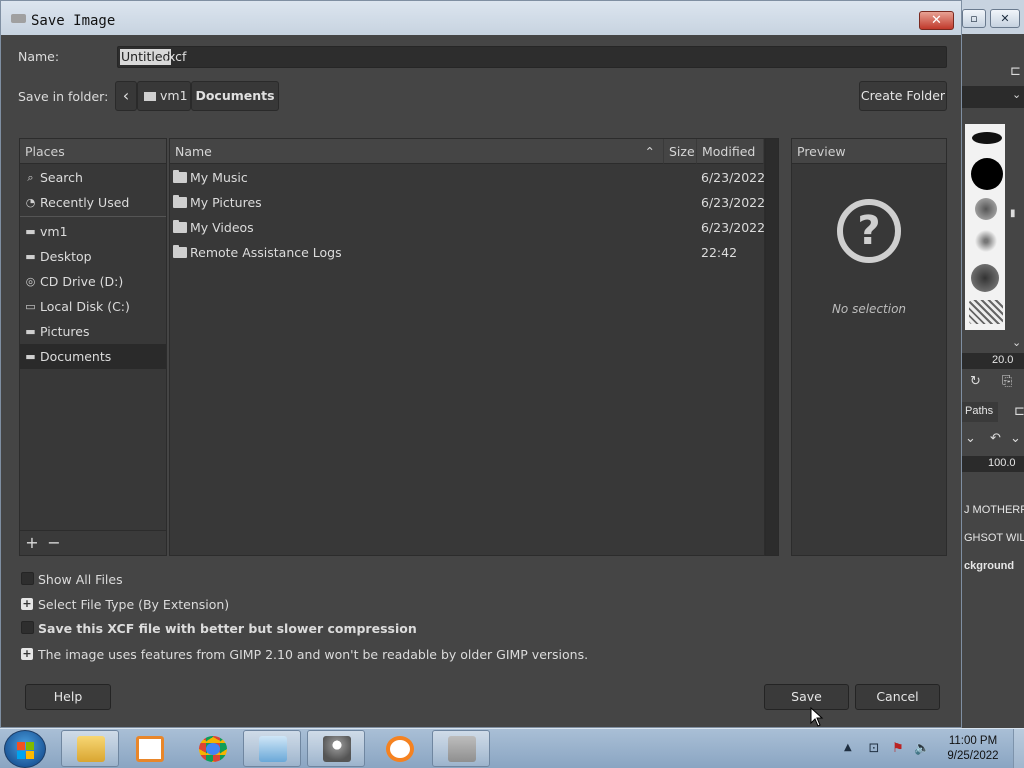 This screenshot has height=768, width=1024. I want to click on path-segment-documents: Documents, so click(235, 96).